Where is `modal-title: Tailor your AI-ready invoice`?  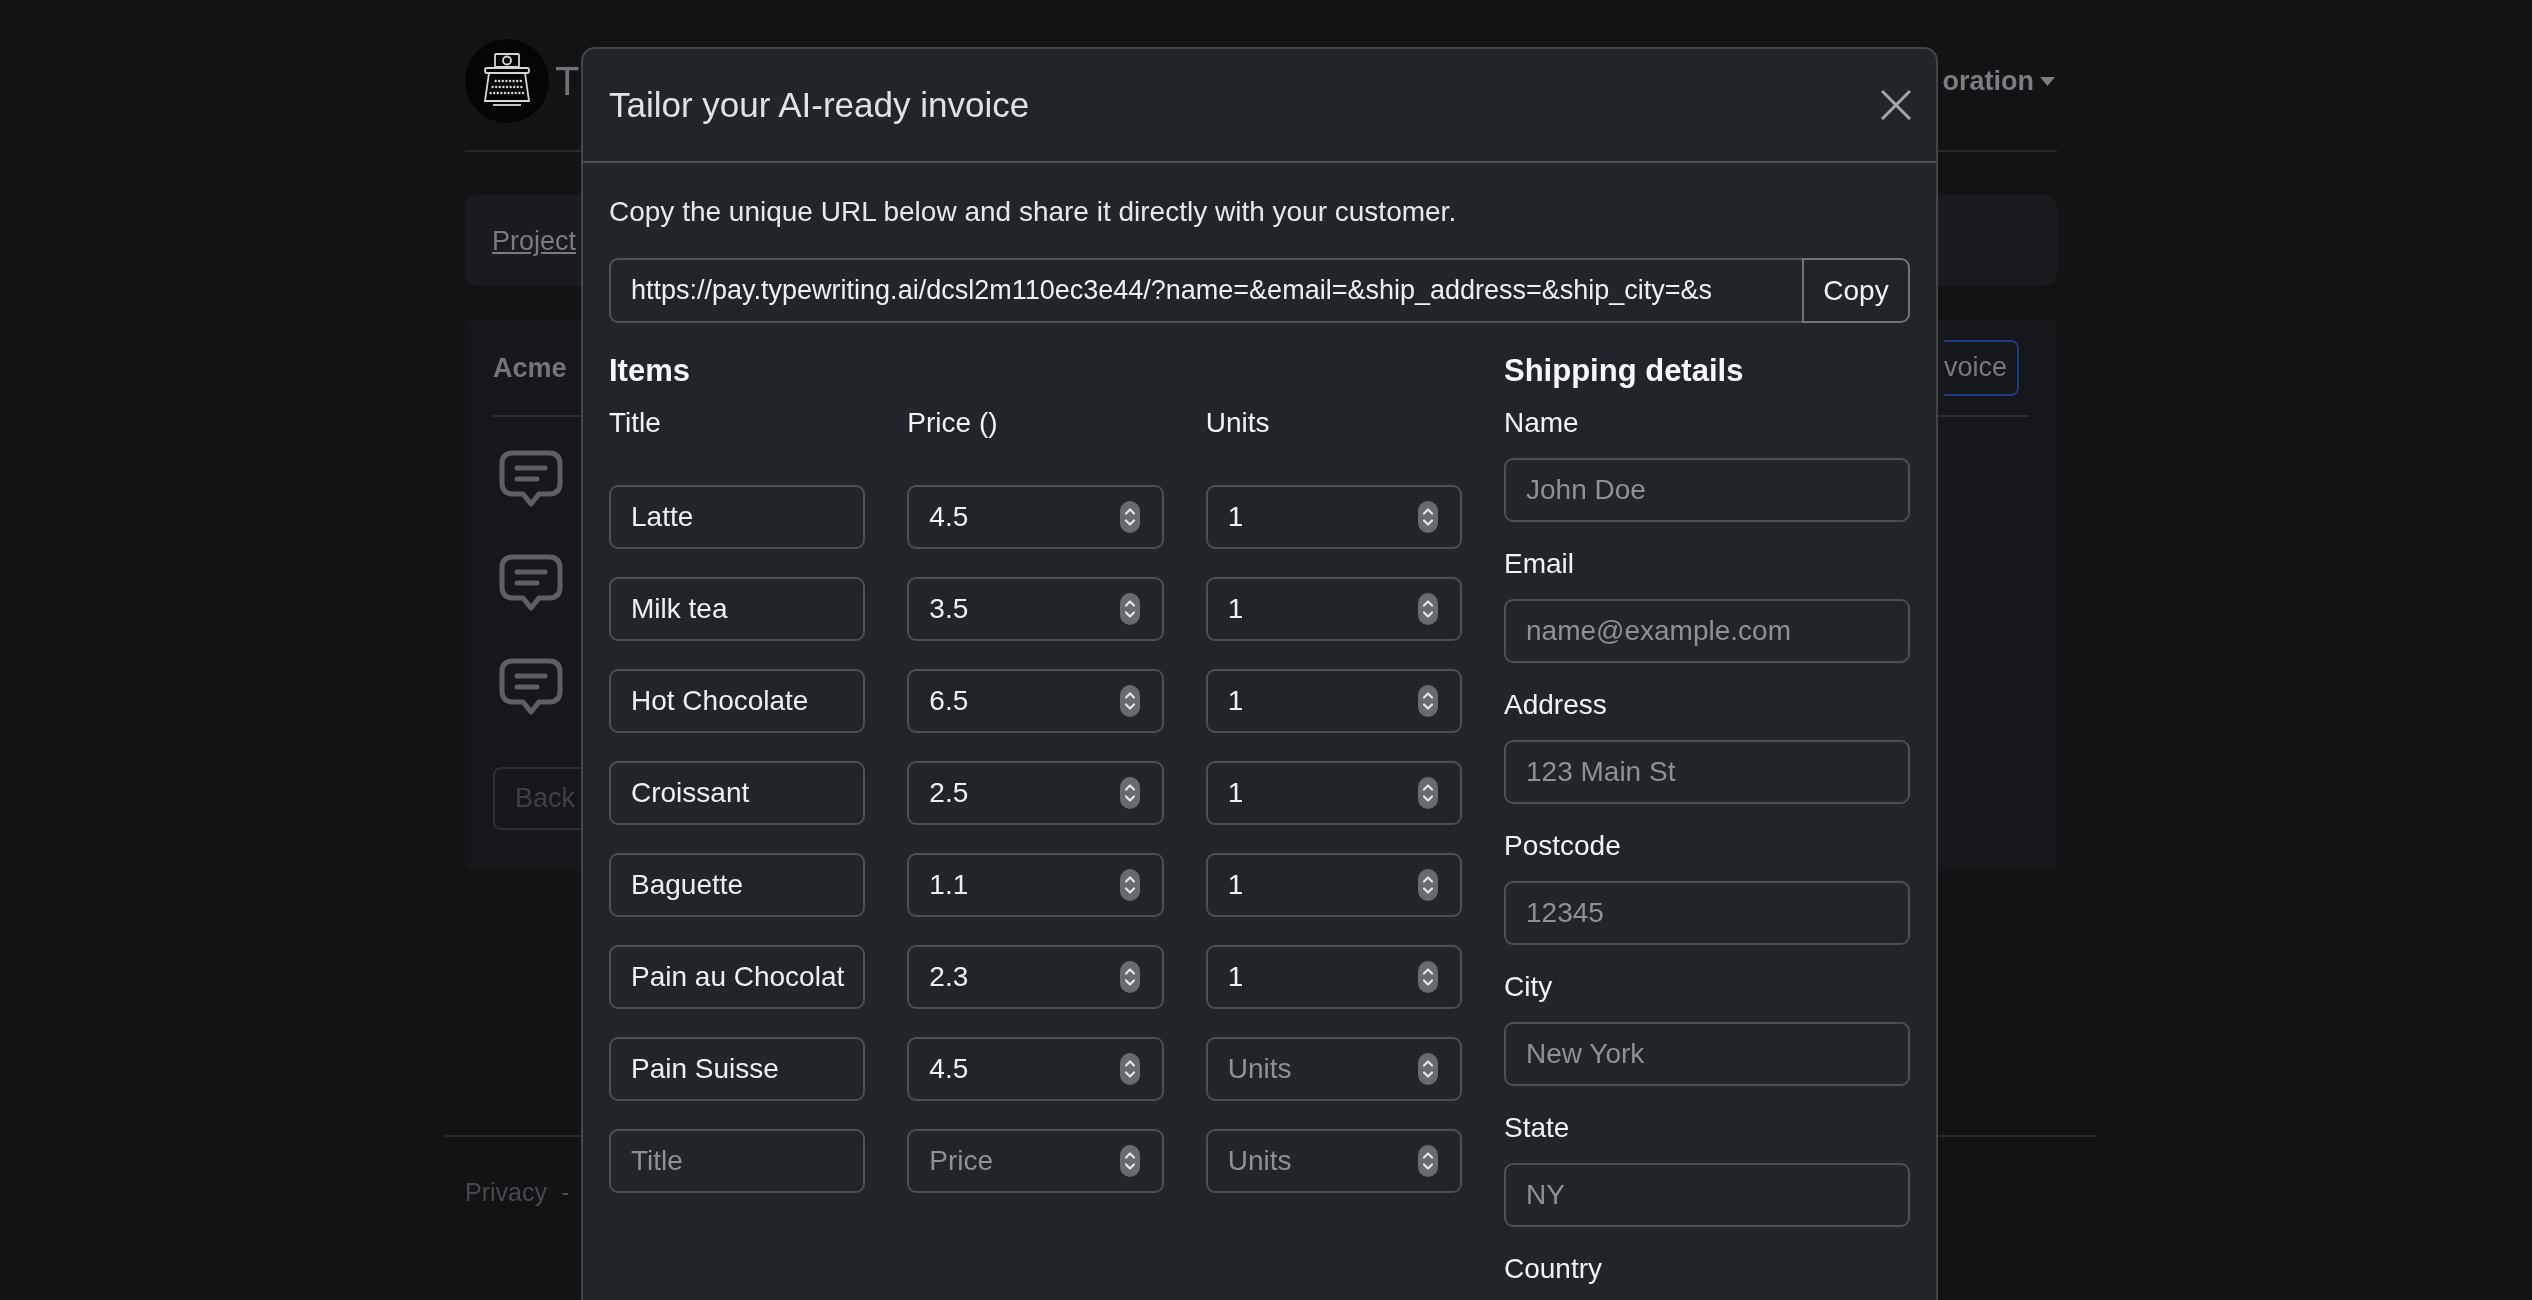
modal-title: Tailor your AI-ready invoice is located at coordinates (819, 105).